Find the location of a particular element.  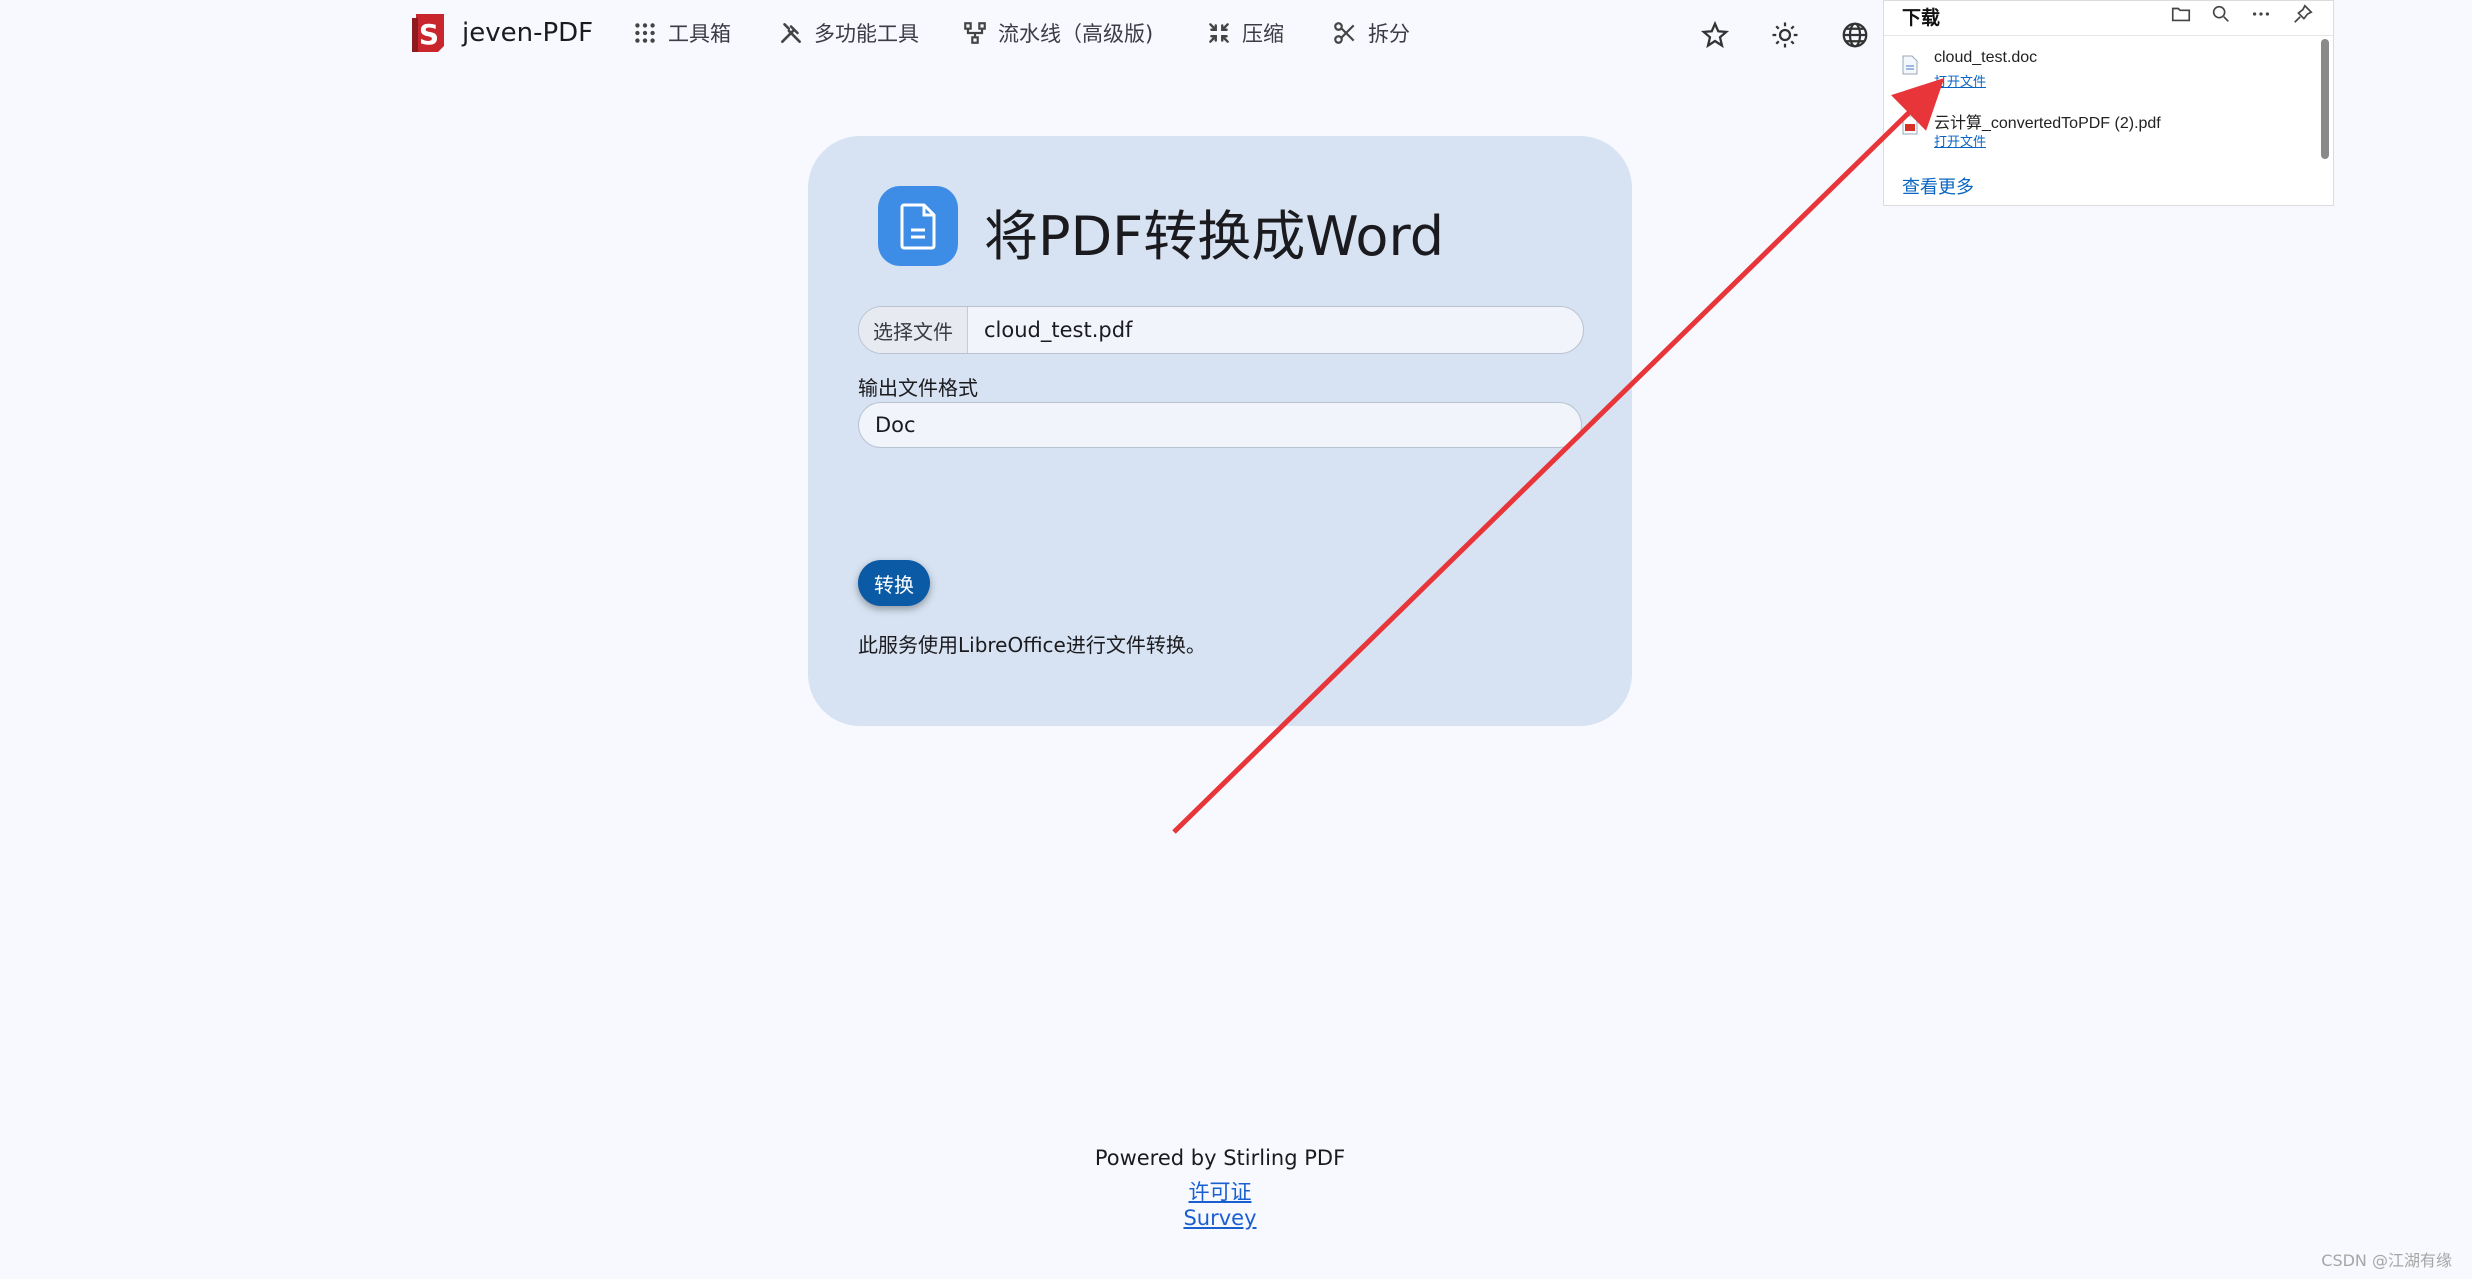

brand: S jeven-PDF is located at coordinates (501, 33).